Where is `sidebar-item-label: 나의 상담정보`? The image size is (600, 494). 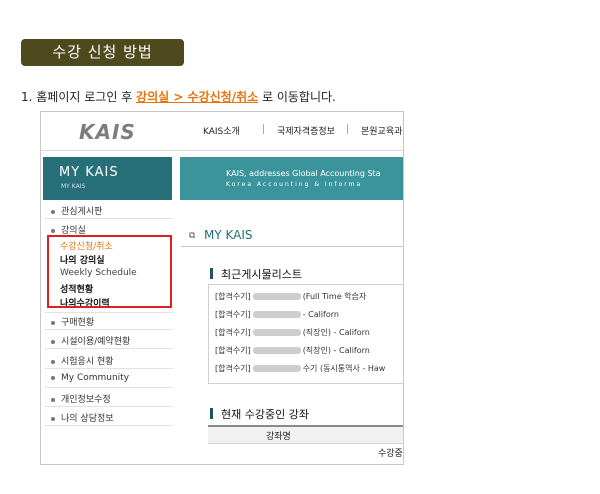
sidebar-item-label: 나의 상담정보 is located at coordinates (87, 419).